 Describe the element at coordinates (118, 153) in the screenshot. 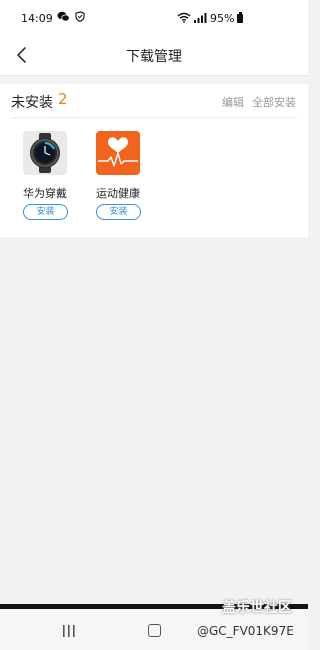

I see `heart-pulse-icon` at that location.